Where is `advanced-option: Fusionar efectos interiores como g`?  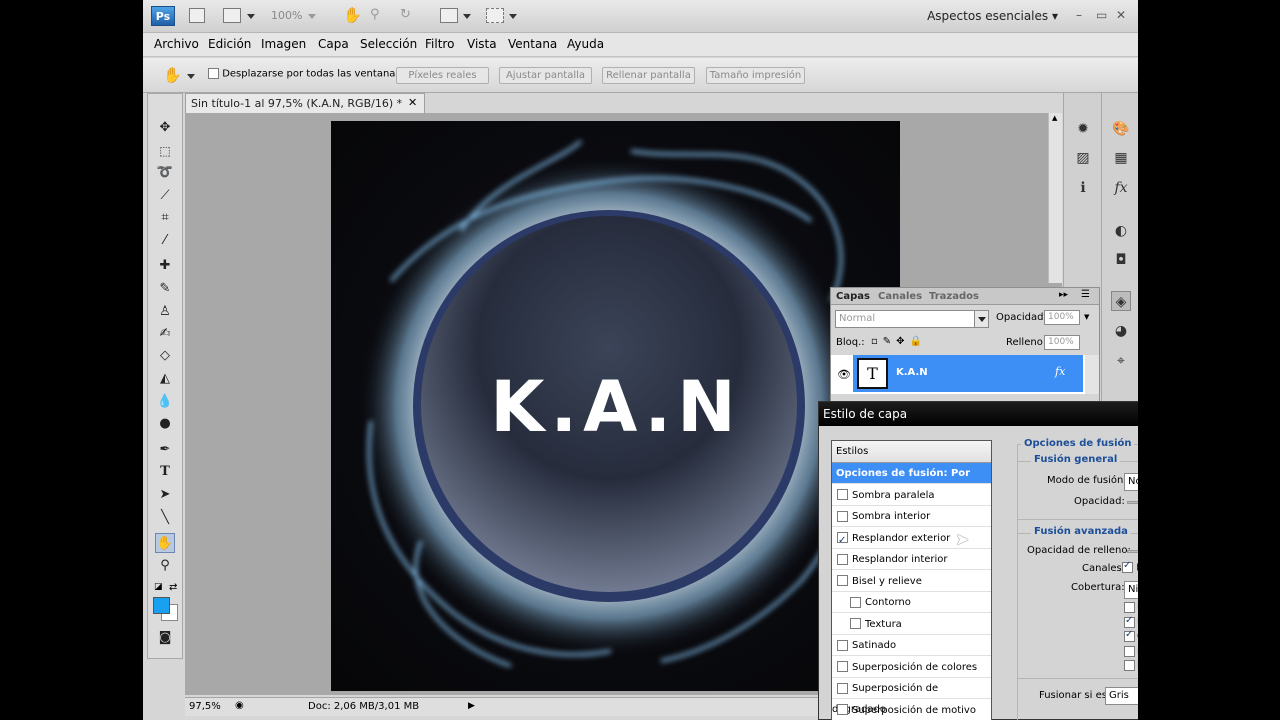
advanced-option: Fusionar efectos interiores como g is located at coordinates (1131, 607).